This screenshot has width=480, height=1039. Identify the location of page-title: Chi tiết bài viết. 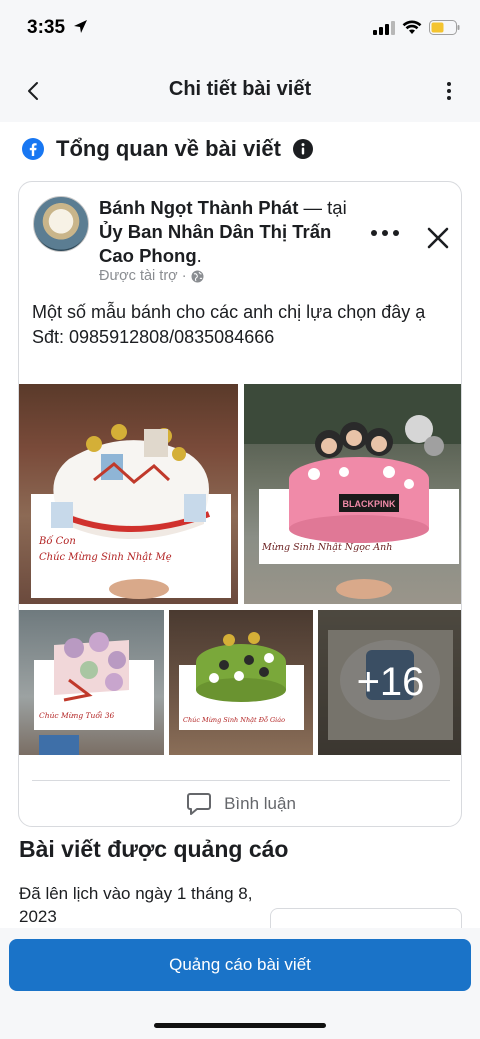
(240, 89).